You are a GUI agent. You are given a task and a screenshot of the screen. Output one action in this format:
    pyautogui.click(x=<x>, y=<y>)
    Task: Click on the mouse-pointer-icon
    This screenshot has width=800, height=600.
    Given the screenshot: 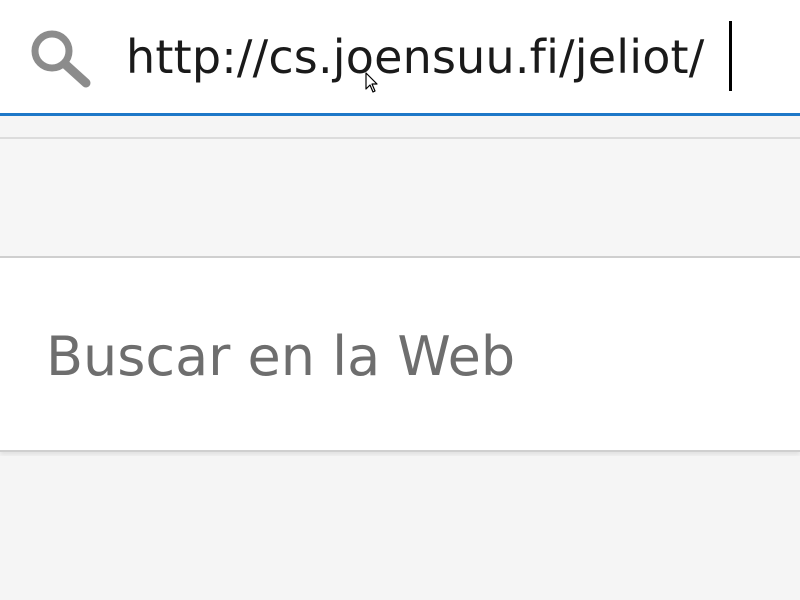 What is the action you would take?
    pyautogui.click(x=372, y=83)
    